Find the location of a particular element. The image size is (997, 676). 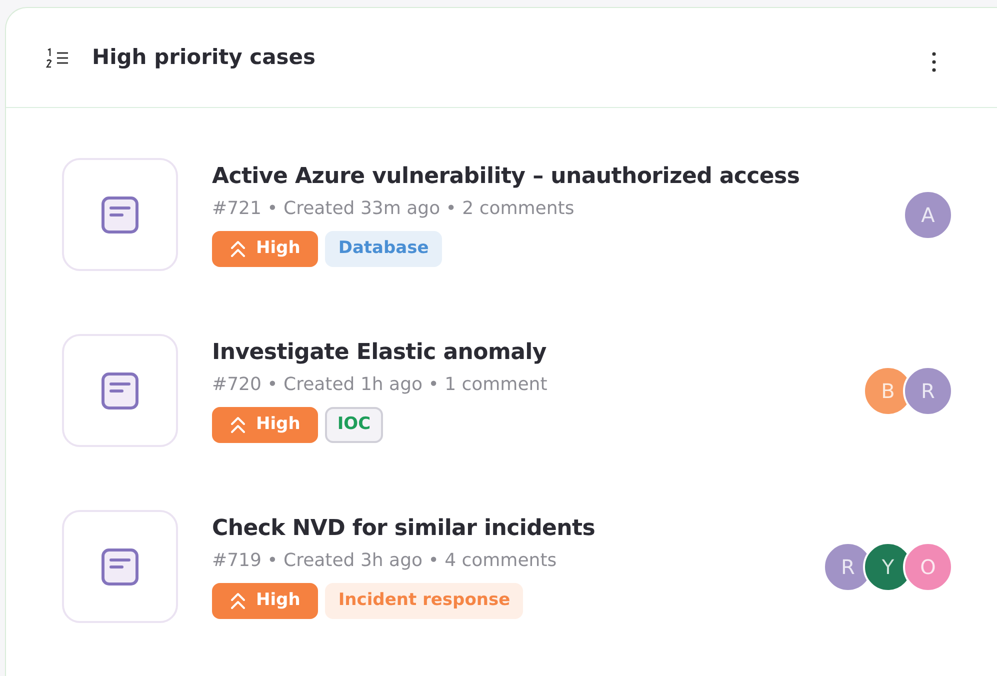

avatar: A is located at coordinates (928, 215).